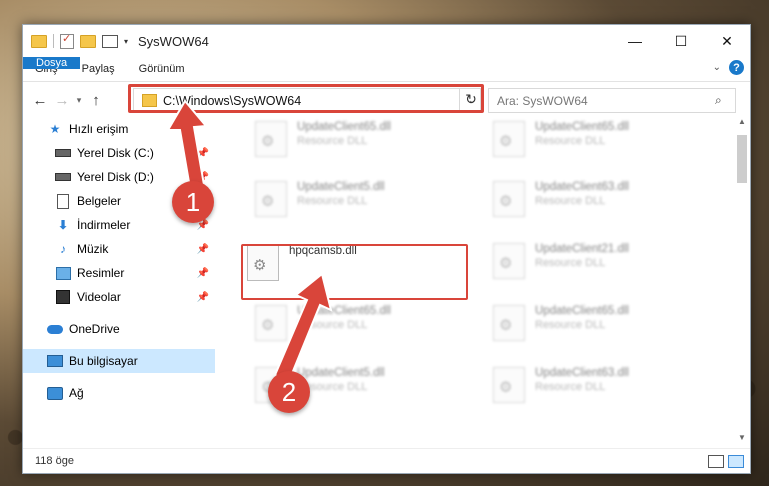 This screenshot has width=769, height=486. What do you see at coordinates (119, 393) in the screenshot?
I see `sidebar-item-network: Ağ` at bounding box center [119, 393].